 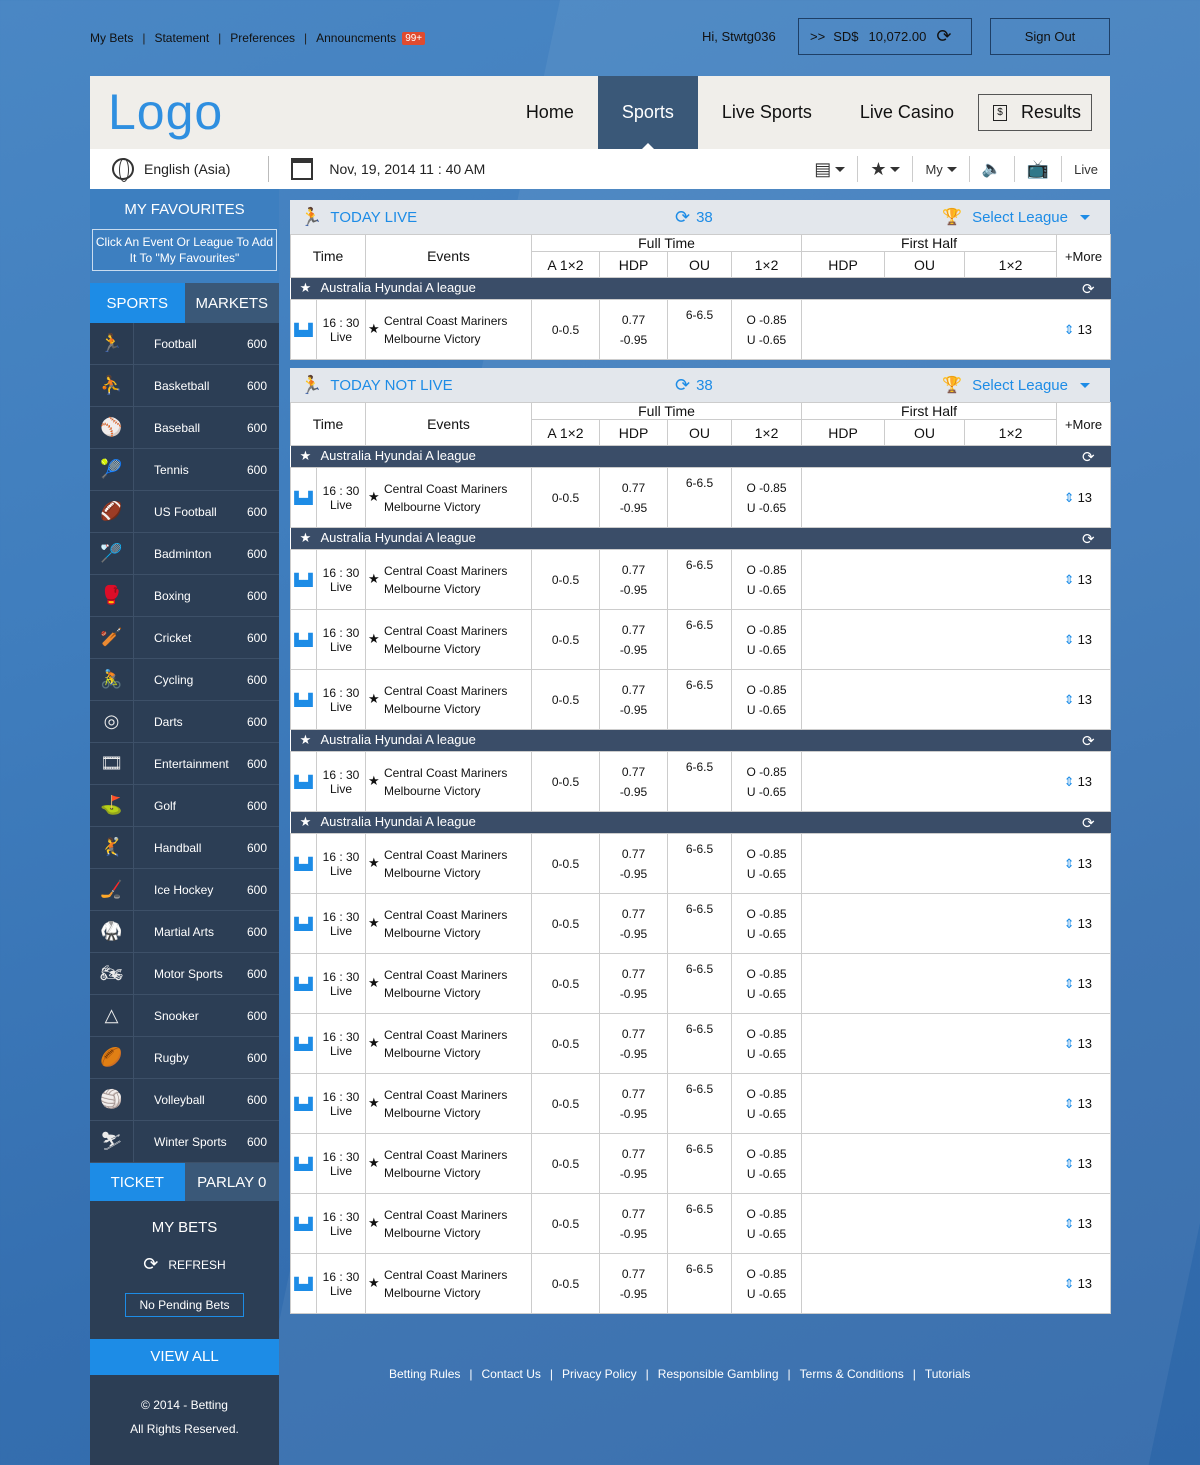 I want to click on nav-sports: Sports, so click(x=647, y=112).